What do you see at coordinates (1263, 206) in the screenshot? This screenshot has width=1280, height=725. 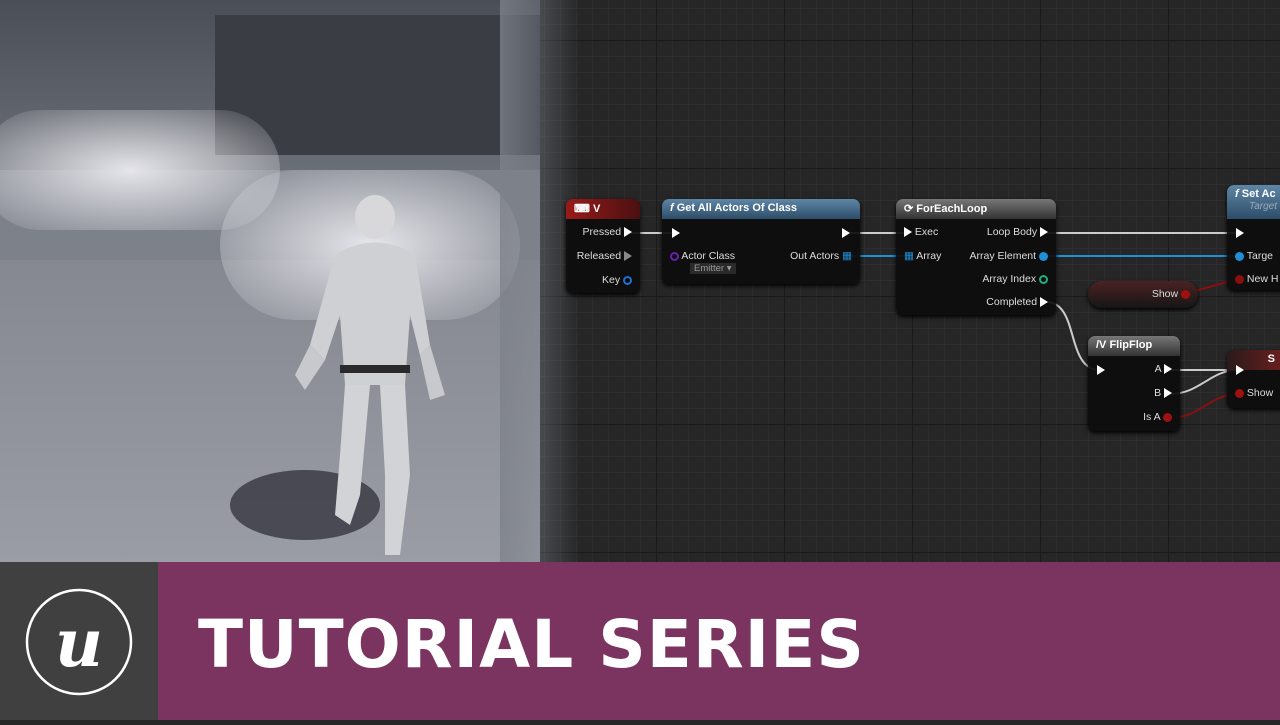 I see `node-subtitle: Target` at bounding box center [1263, 206].